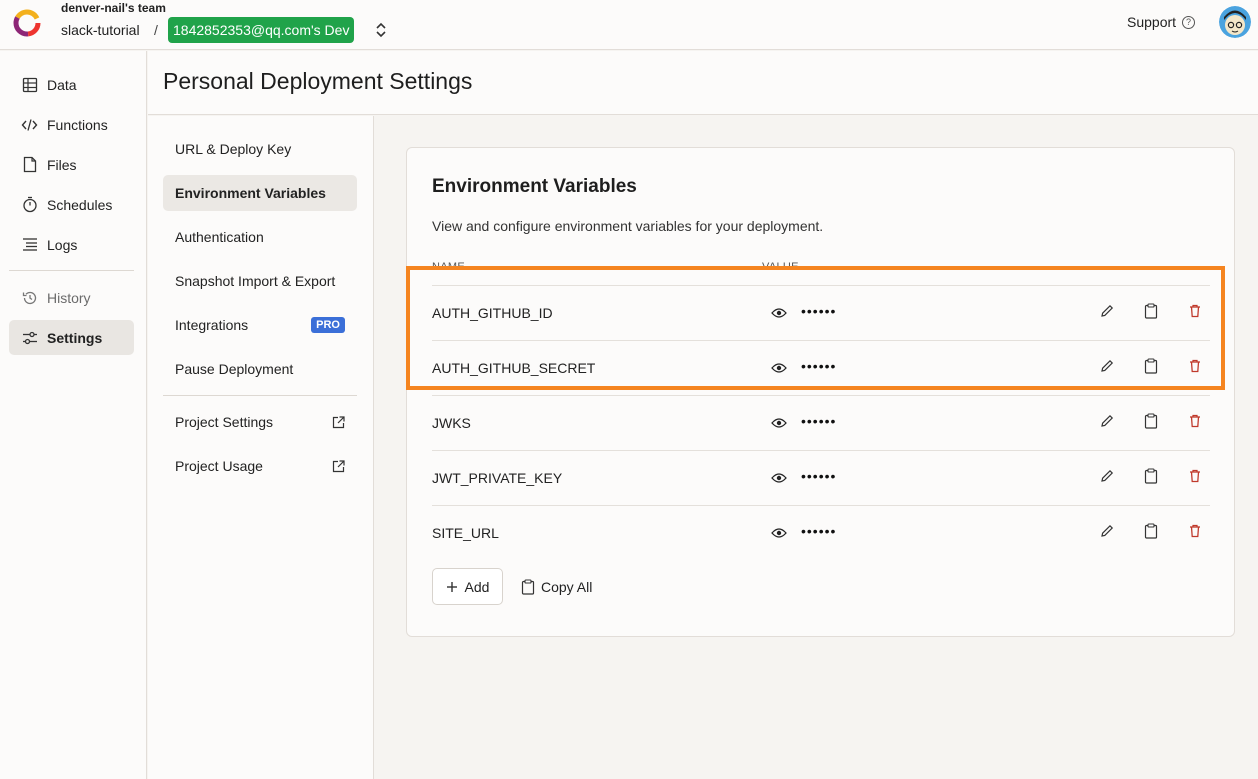 The image size is (1258, 779). Describe the element at coordinates (234, 369) in the screenshot. I see `settings-nav-label: Pause Deployment` at that location.